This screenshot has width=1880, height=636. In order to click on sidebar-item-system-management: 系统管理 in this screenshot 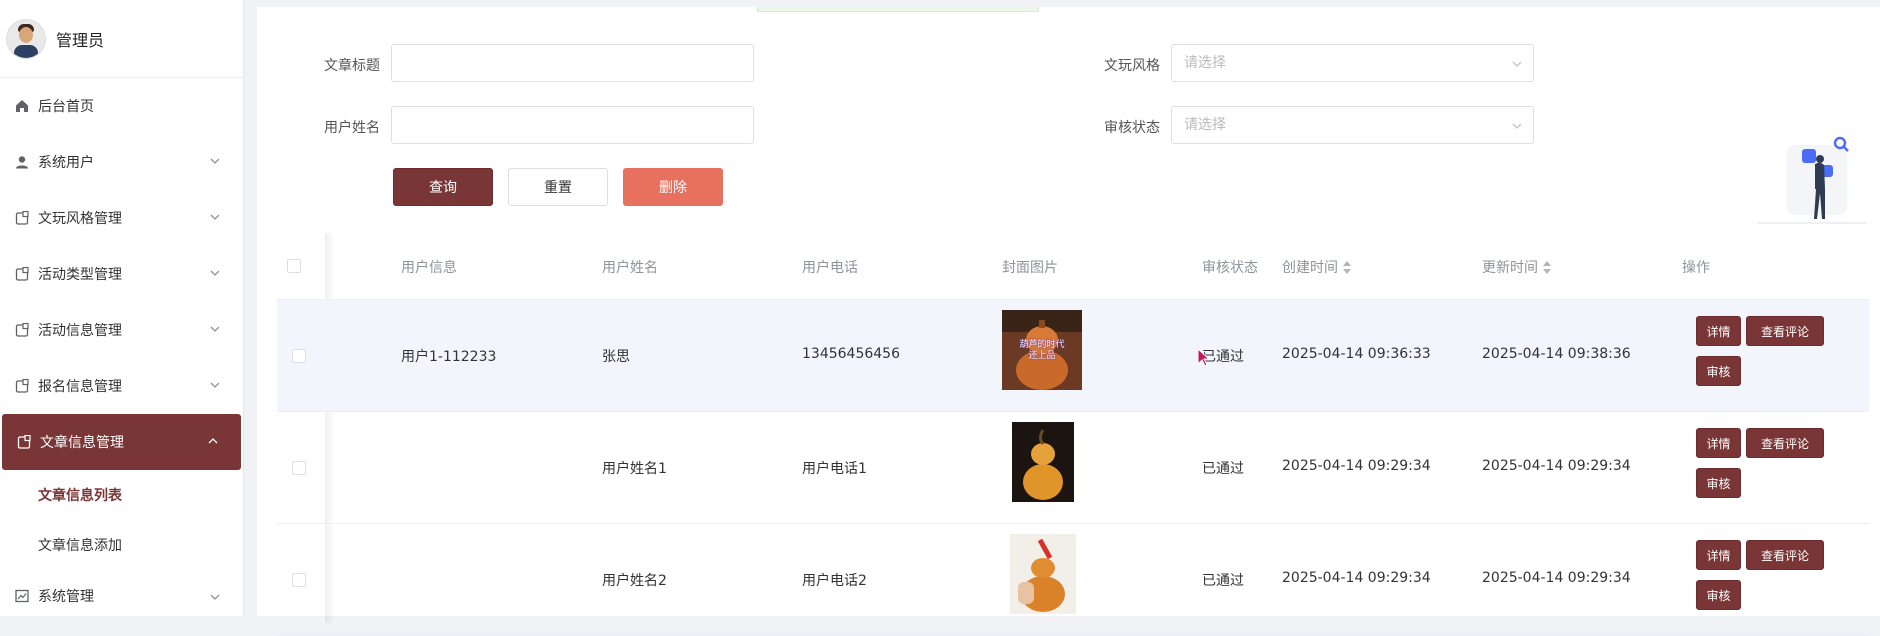, I will do `click(121, 596)`.